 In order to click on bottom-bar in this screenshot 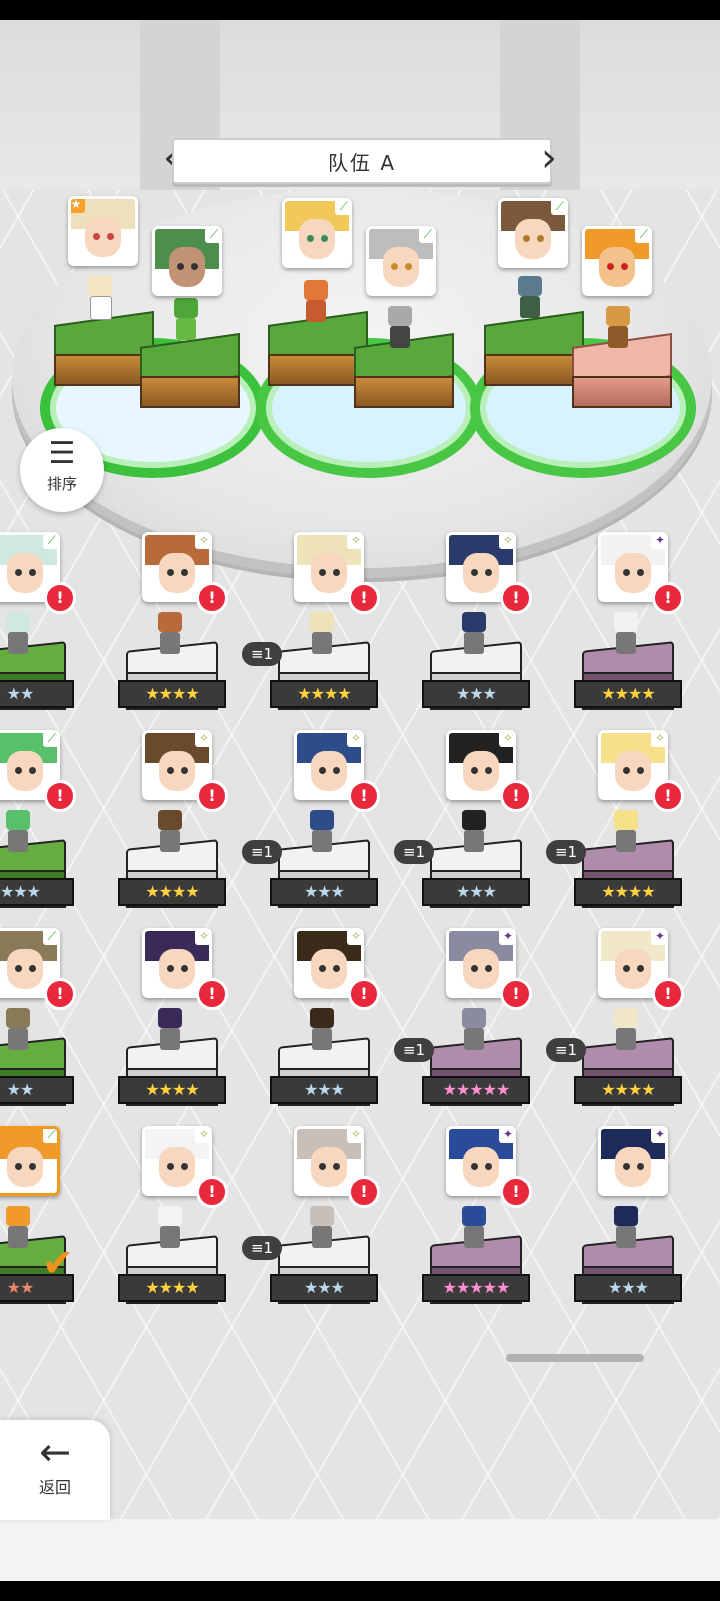, I will do `click(360, 1550)`.